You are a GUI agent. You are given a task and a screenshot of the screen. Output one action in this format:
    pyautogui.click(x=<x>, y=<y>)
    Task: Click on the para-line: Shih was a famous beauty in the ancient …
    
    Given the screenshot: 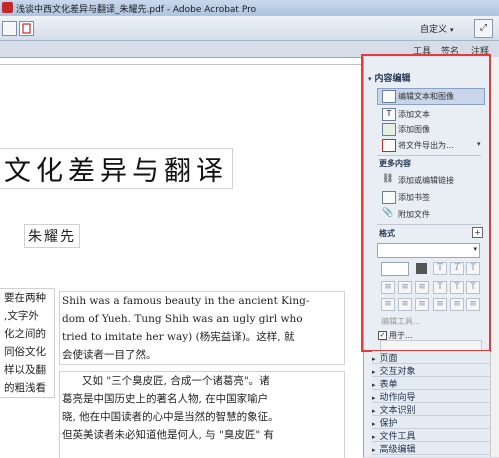 What is the action you would take?
    pyautogui.click(x=186, y=301)
    